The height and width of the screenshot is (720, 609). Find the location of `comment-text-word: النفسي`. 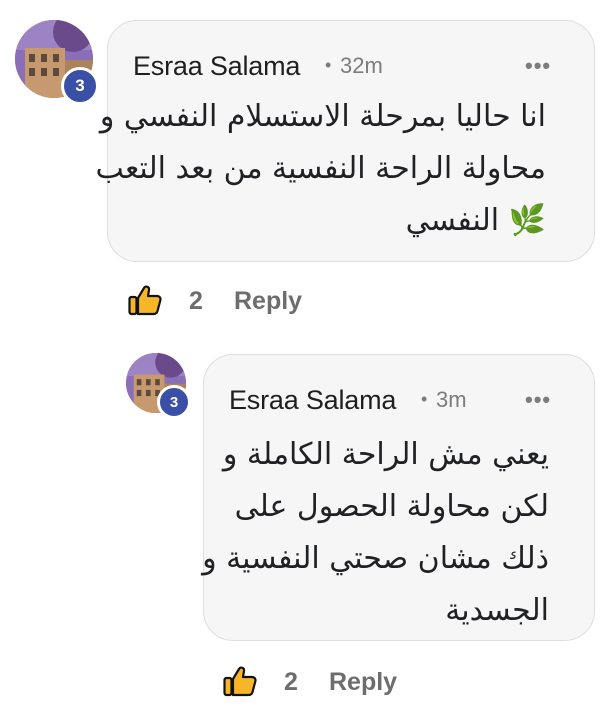

comment-text-word: النفسي is located at coordinates (452, 220).